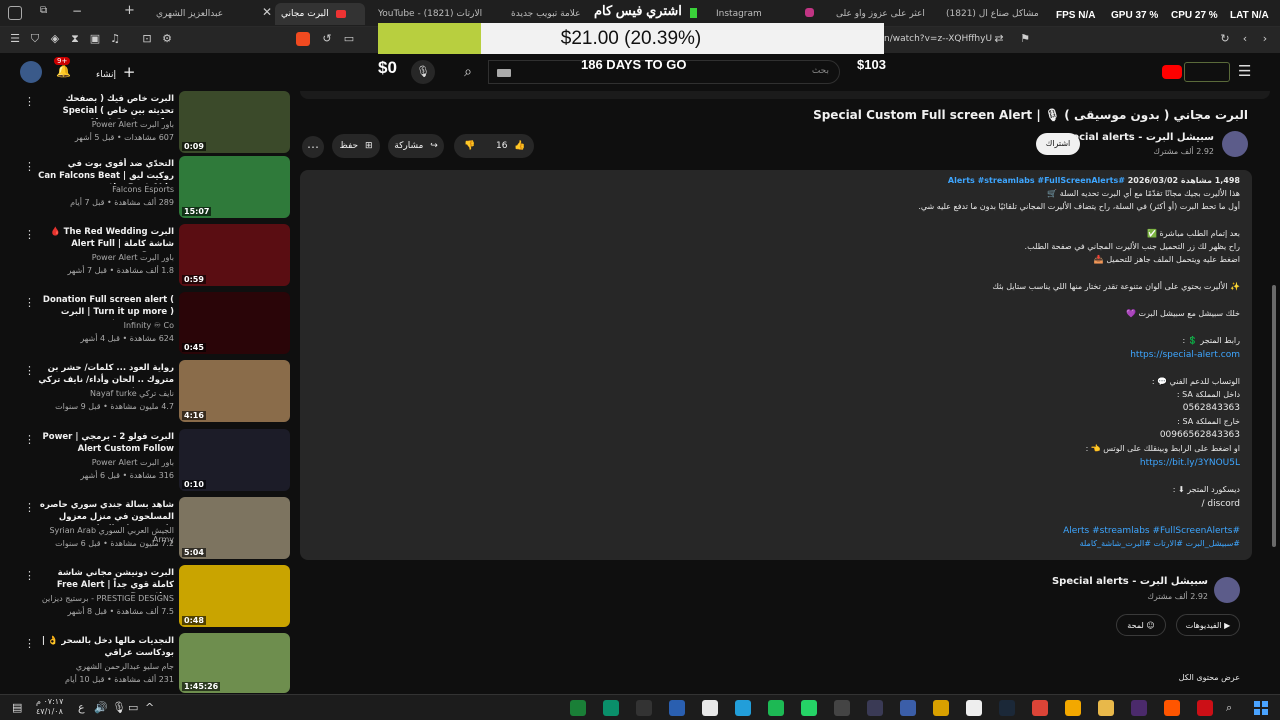  I want to click on discord-link: discord /, so click(1220, 504).